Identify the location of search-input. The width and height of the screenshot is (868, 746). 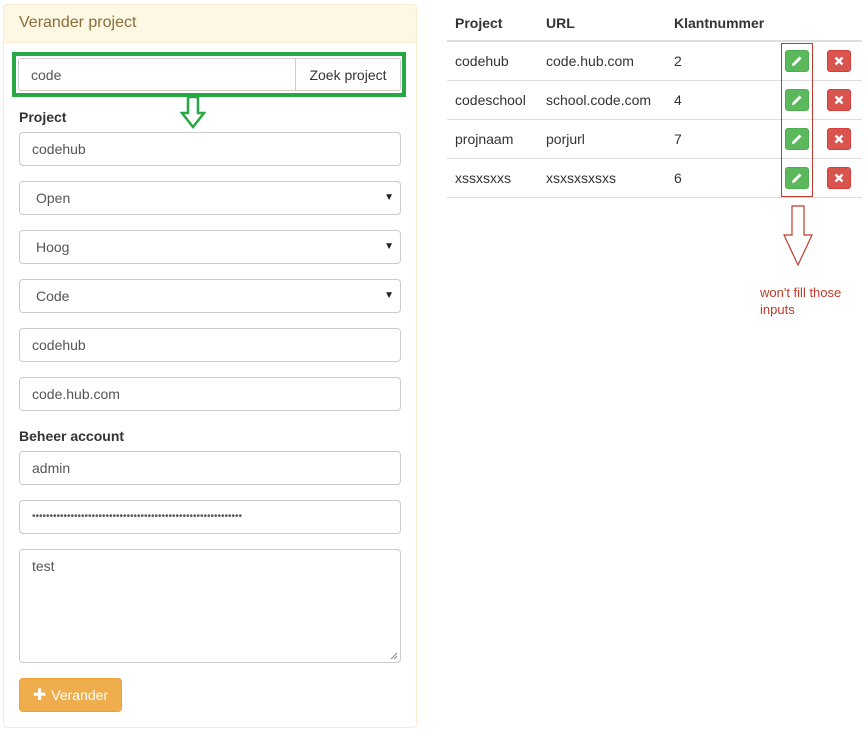
(157, 74).